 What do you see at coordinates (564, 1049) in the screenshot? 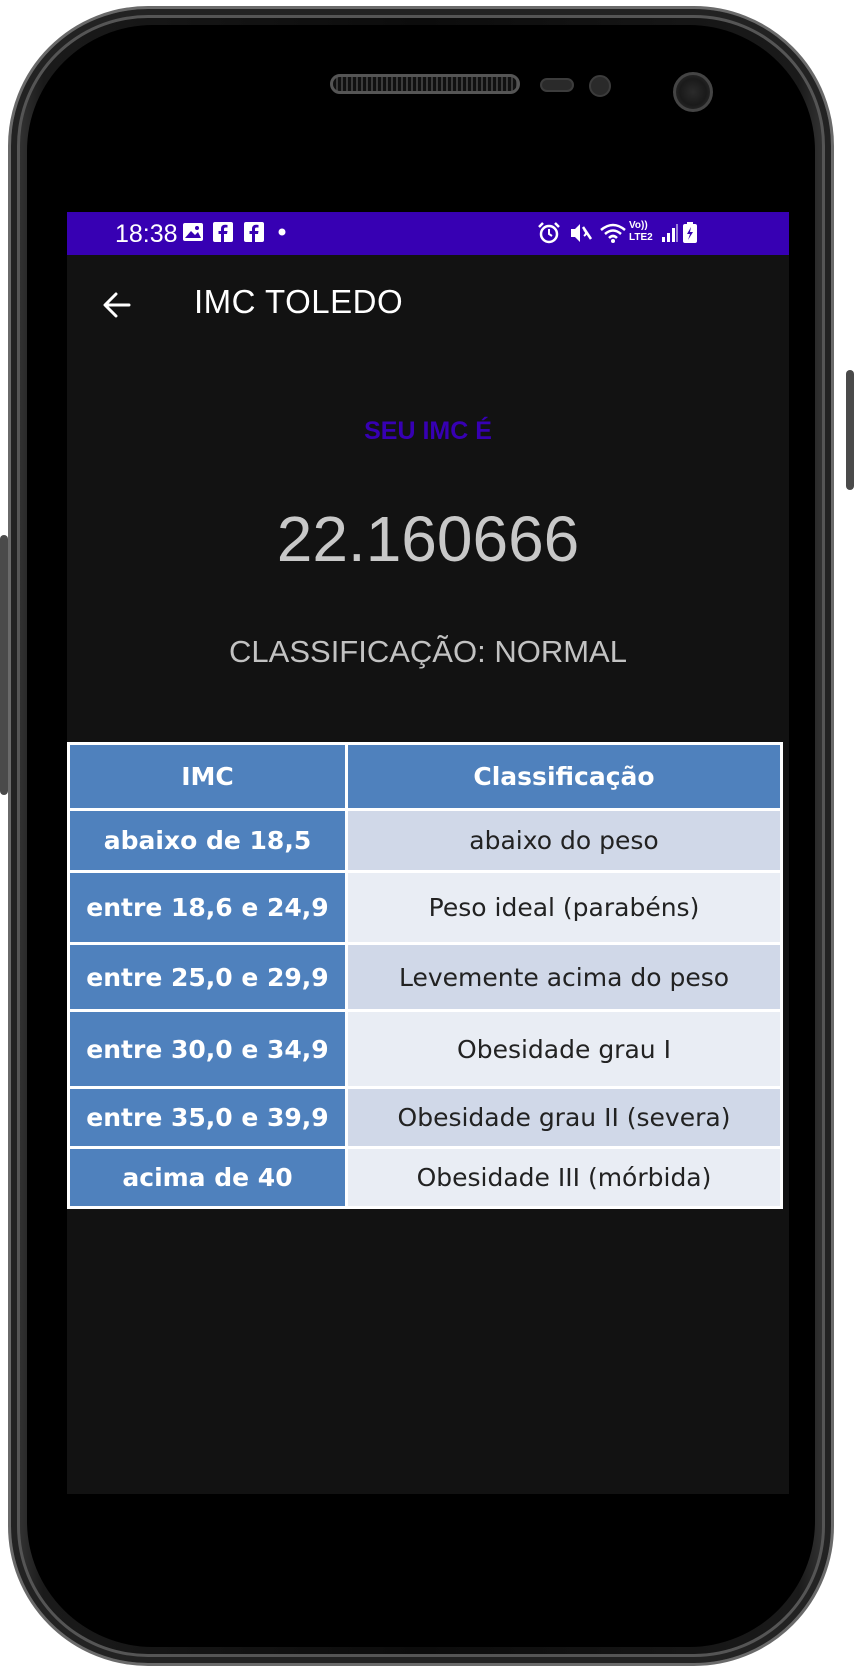
I see `table-cell-classificacao: Obesidade grau I` at bounding box center [564, 1049].